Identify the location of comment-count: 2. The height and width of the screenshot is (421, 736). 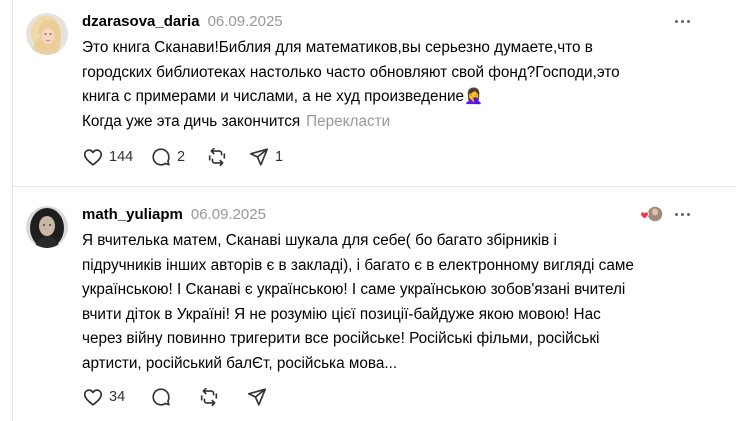
(181, 157).